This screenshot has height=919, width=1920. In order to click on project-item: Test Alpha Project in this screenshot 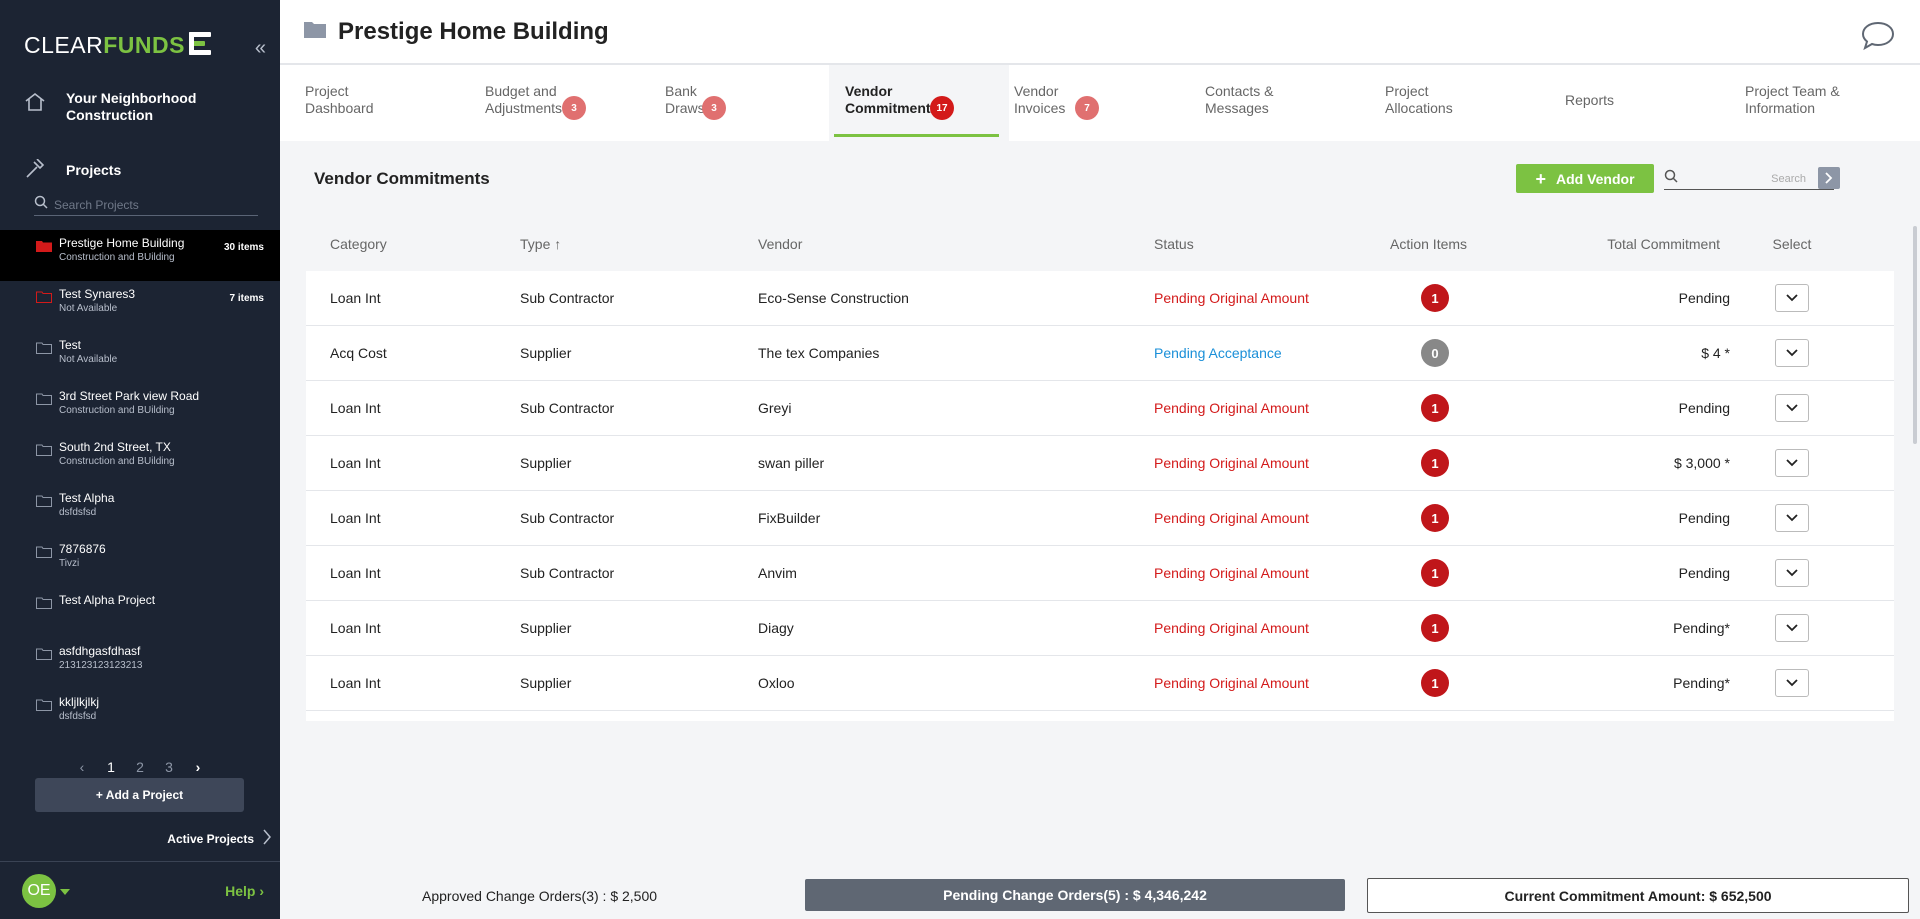, I will do `click(140, 612)`.